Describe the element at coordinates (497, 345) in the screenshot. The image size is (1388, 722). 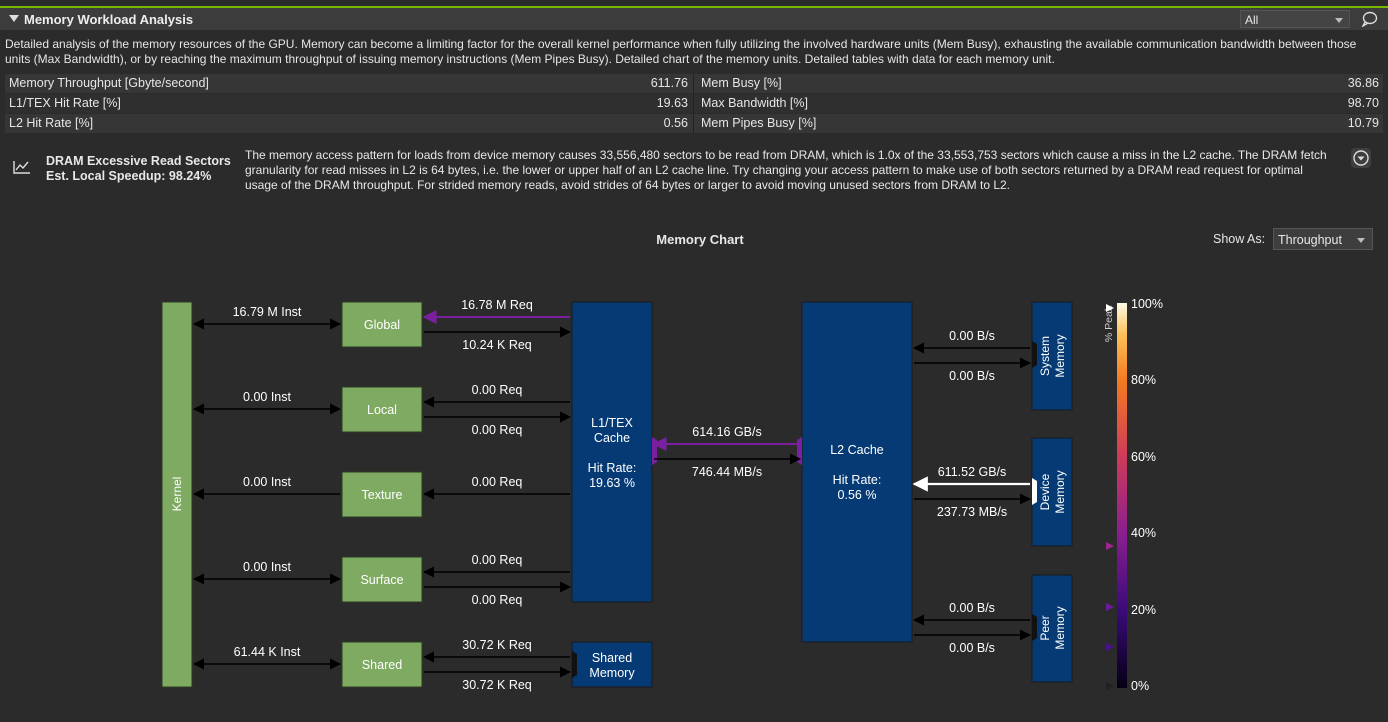
I see `global-req-bottom: 10.24 K Req` at that location.